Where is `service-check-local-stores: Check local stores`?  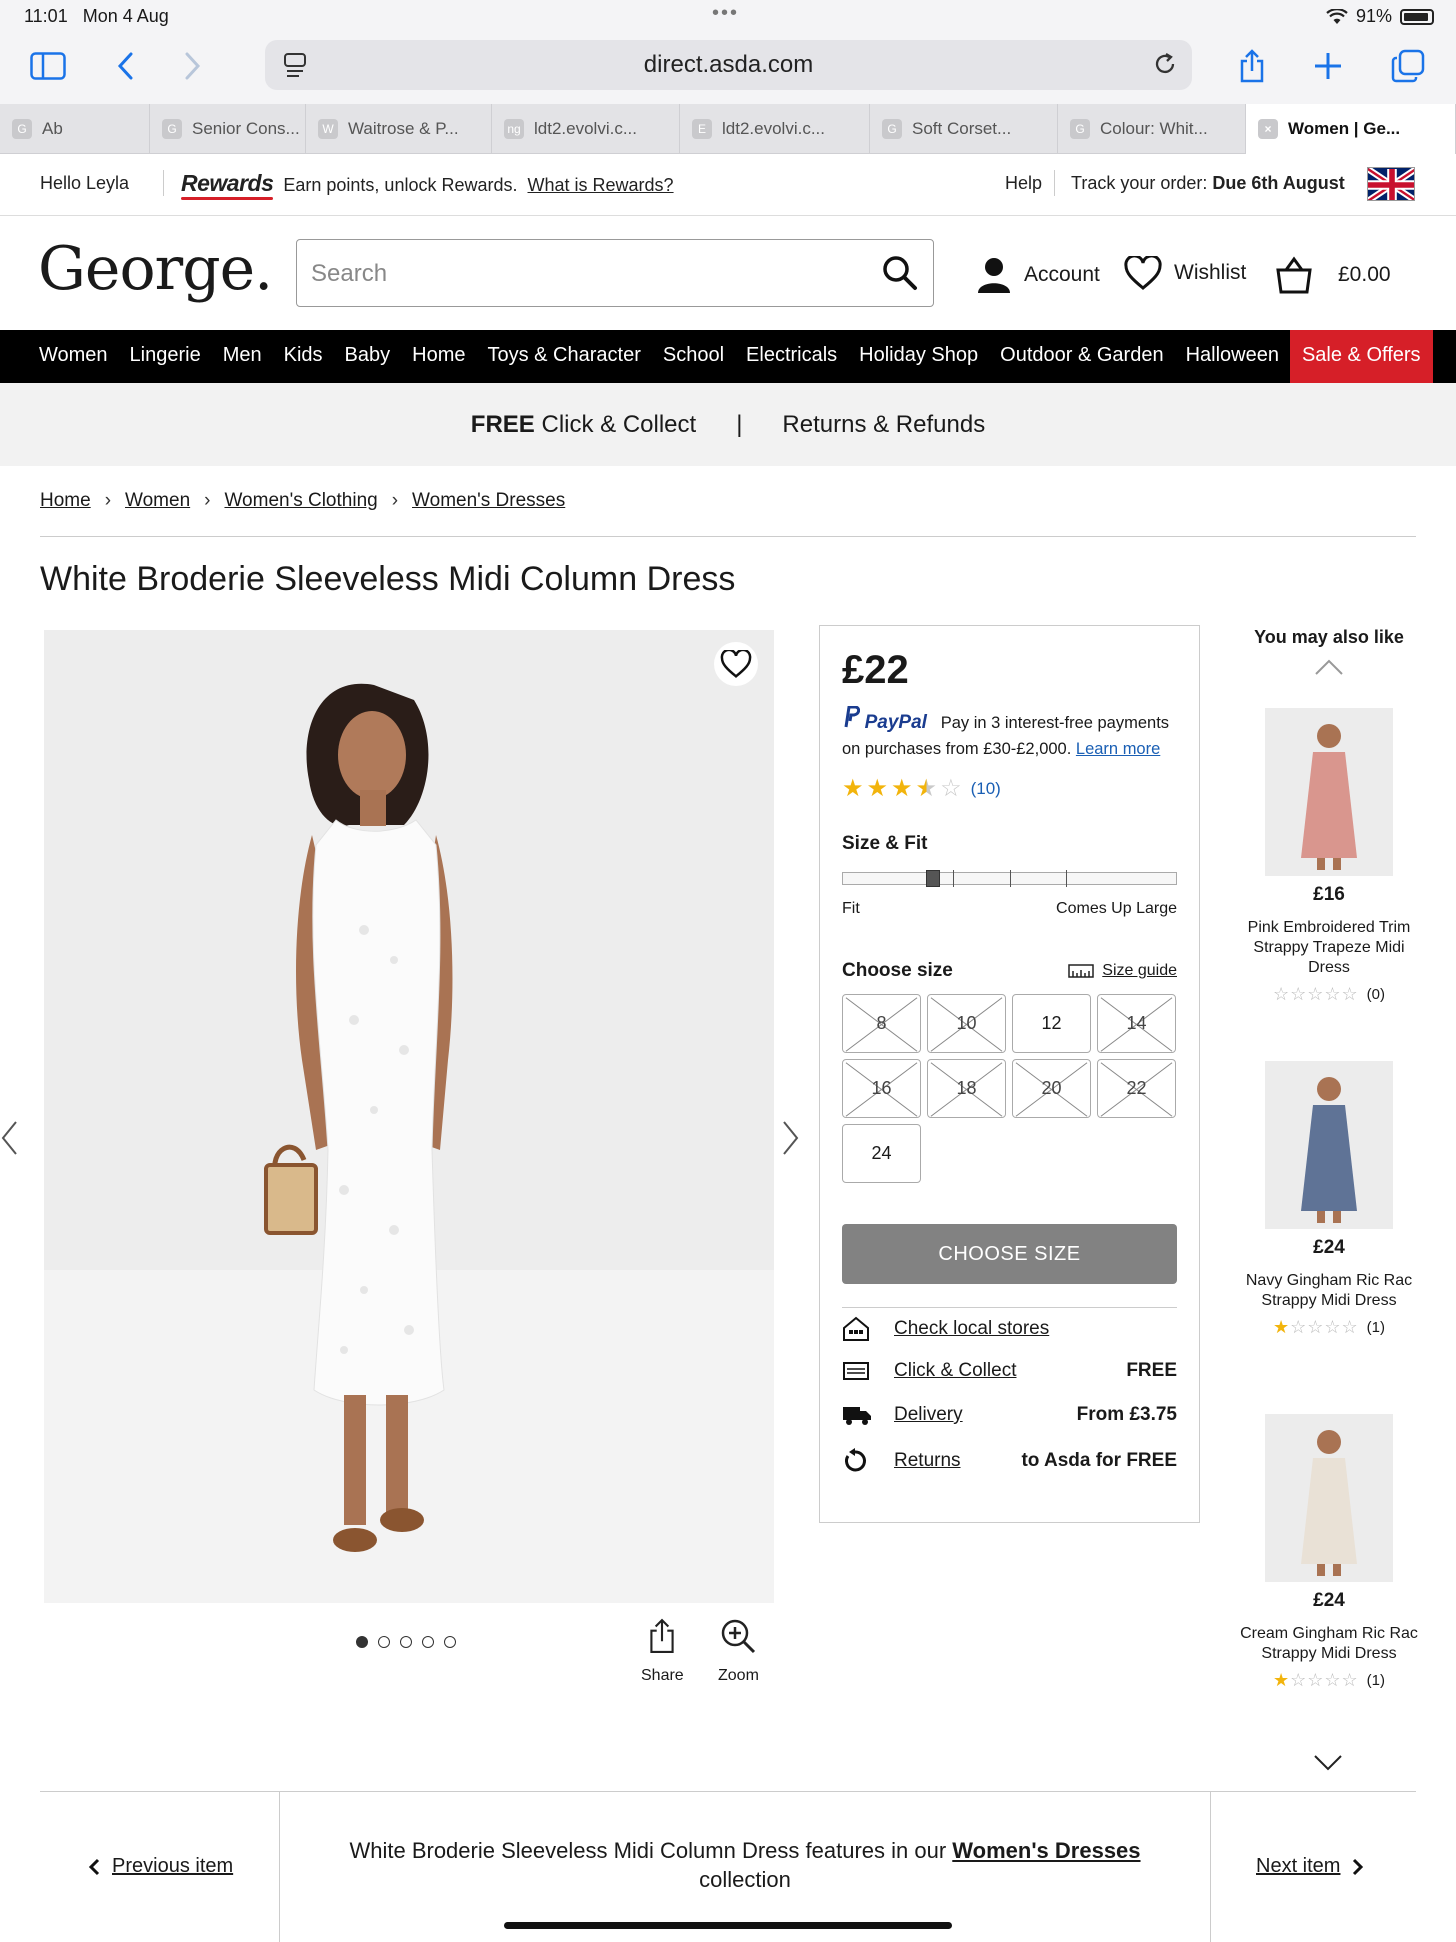 service-check-local-stores: Check local stores is located at coordinates (1009, 1329).